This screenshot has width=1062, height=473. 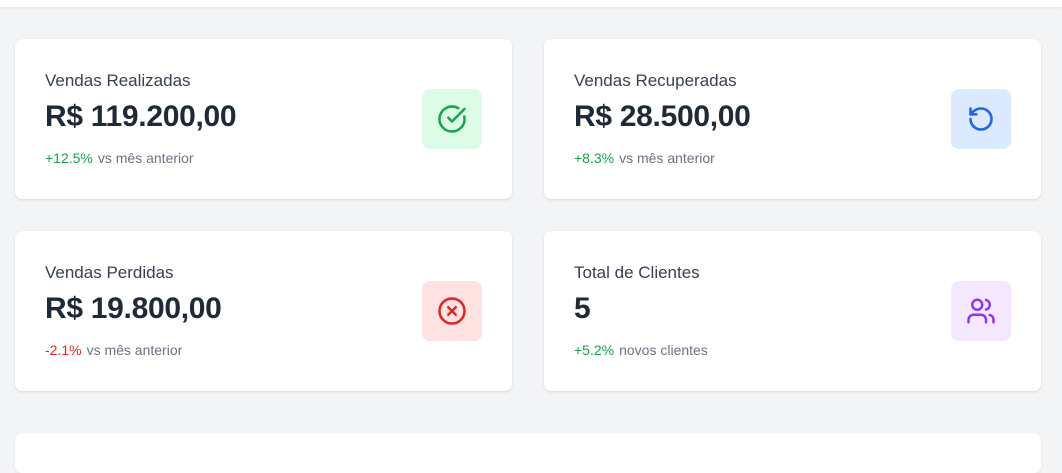 I want to click on stat-card-value: R$ 119.200,00, so click(x=141, y=116).